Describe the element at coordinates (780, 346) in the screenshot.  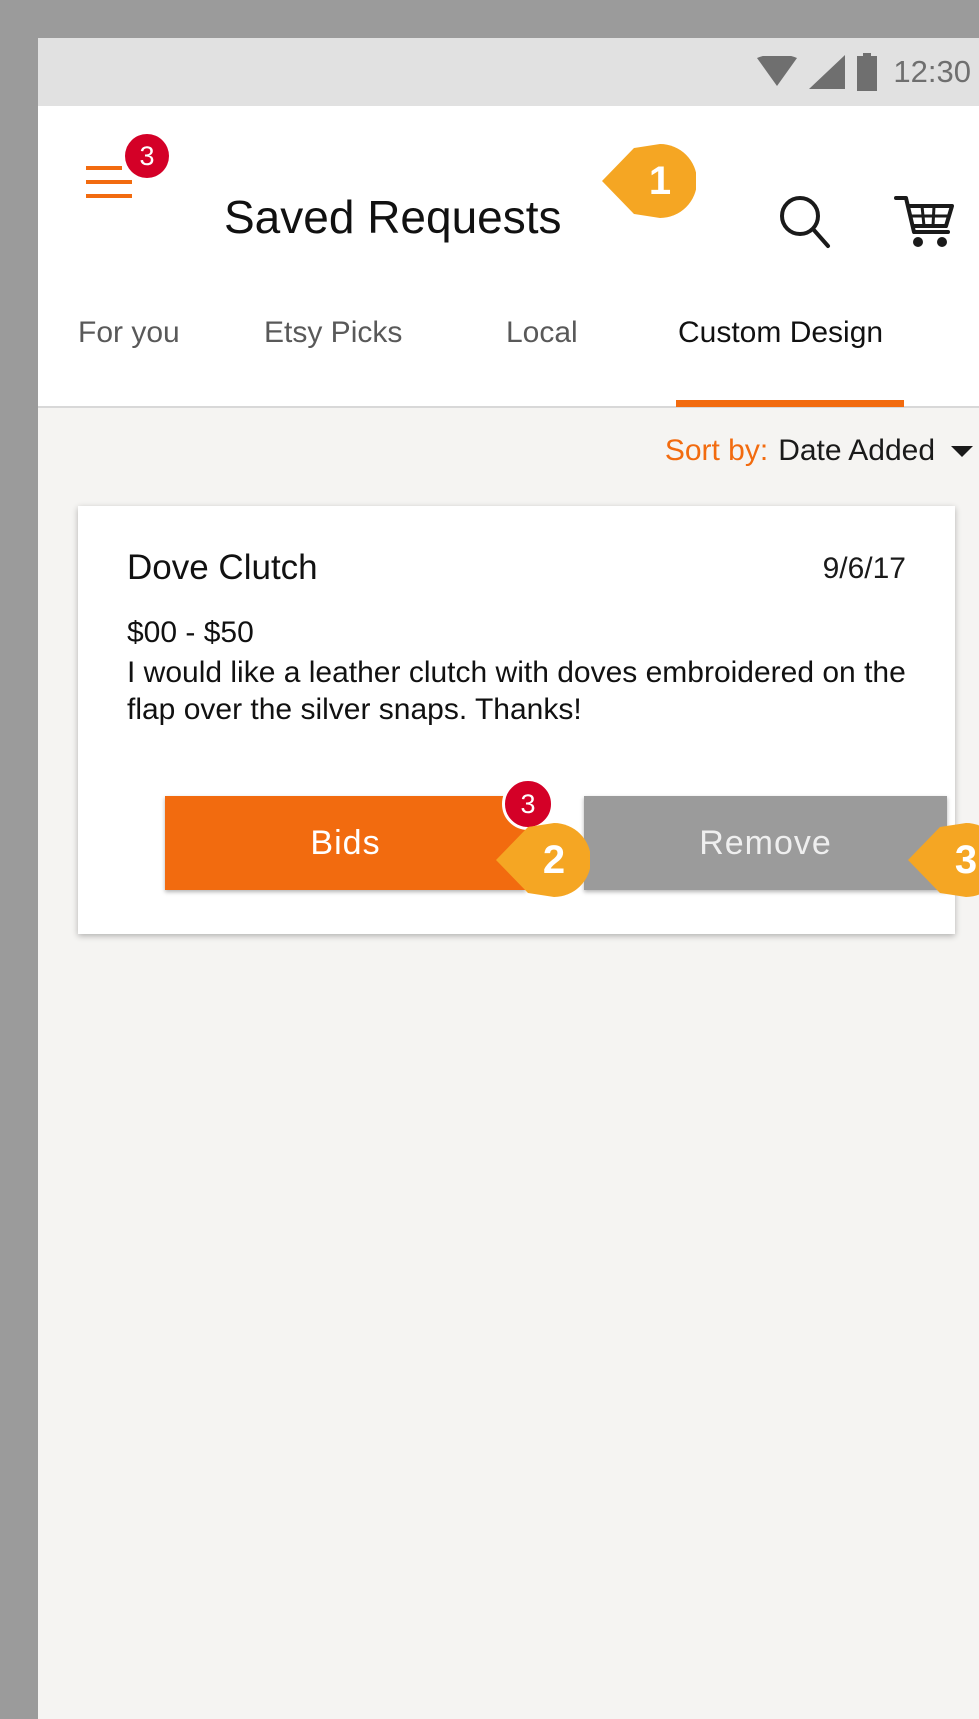
I see `tab-custom-design: Custom Design` at that location.